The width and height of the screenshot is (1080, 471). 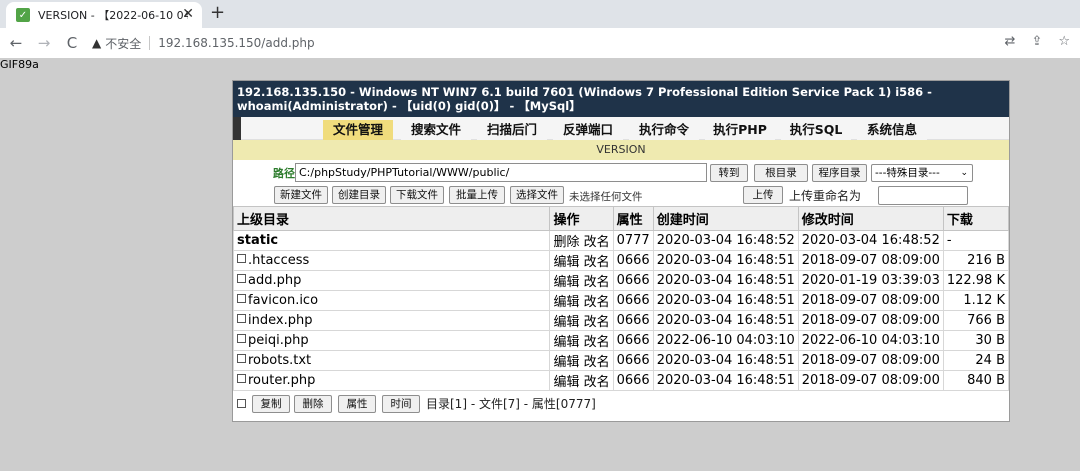 What do you see at coordinates (391, 240) in the screenshot?
I see `file-name-cell: static` at bounding box center [391, 240].